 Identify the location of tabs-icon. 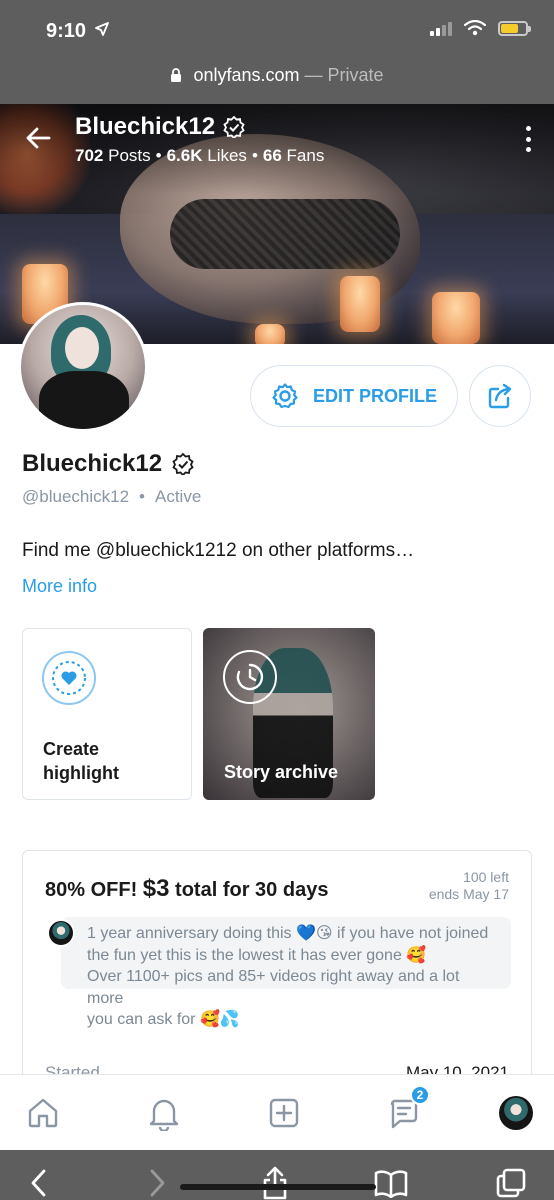
(511, 1183).